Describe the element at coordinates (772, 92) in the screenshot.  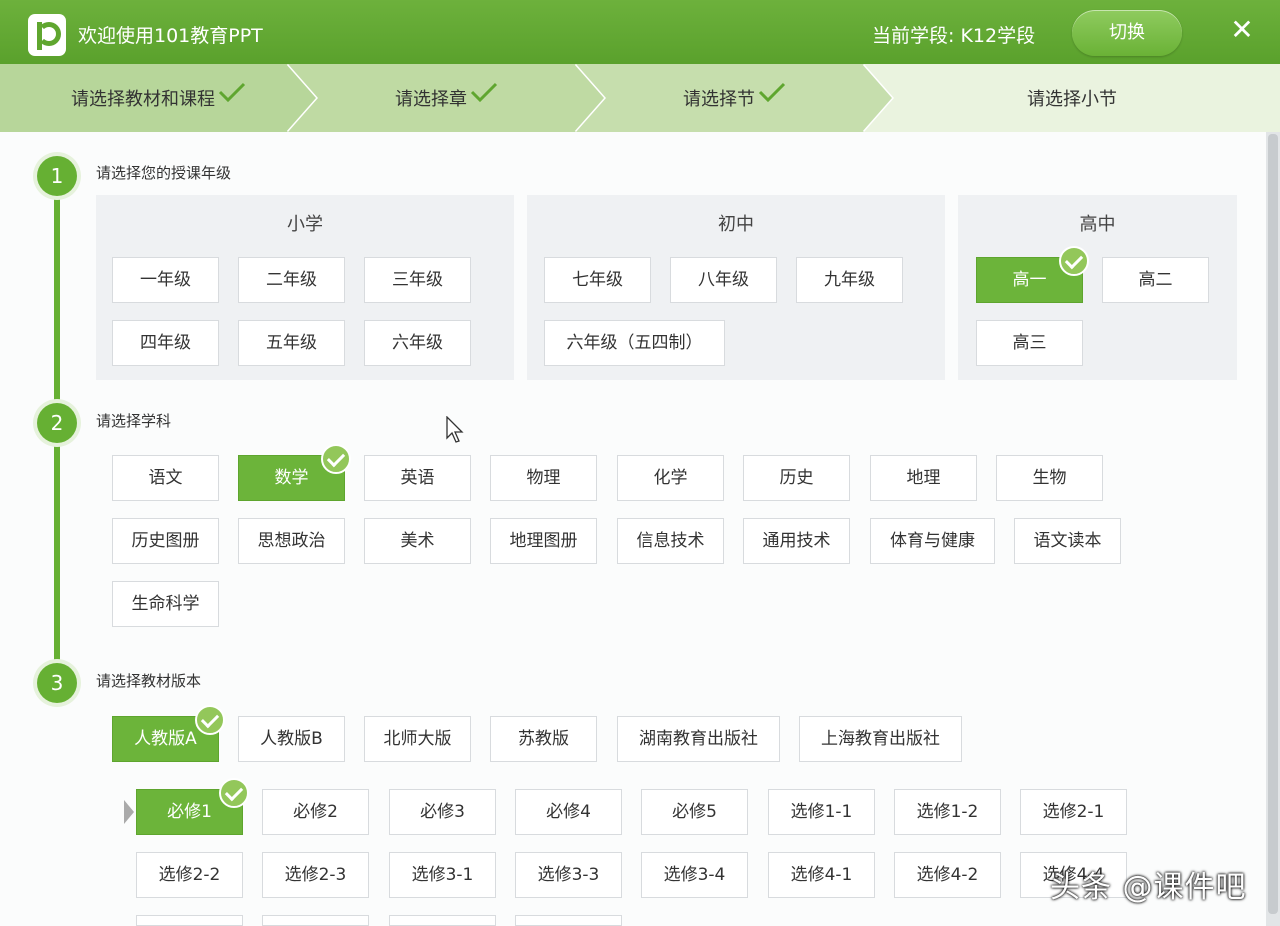
I see `step-3-check-icon` at that location.